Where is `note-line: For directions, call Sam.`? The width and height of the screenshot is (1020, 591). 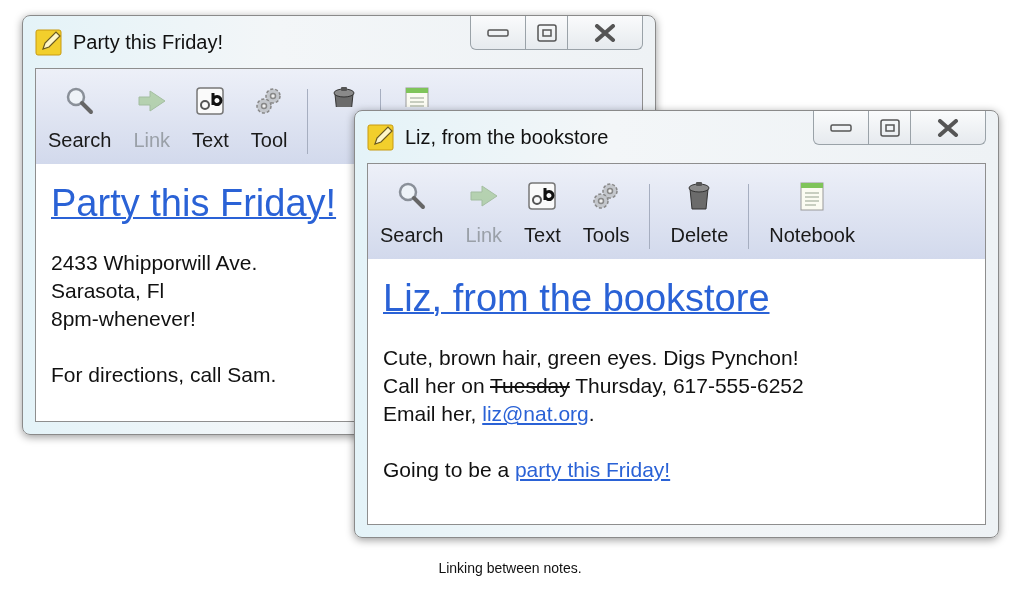 note-line: For directions, call Sam. is located at coordinates (164, 375).